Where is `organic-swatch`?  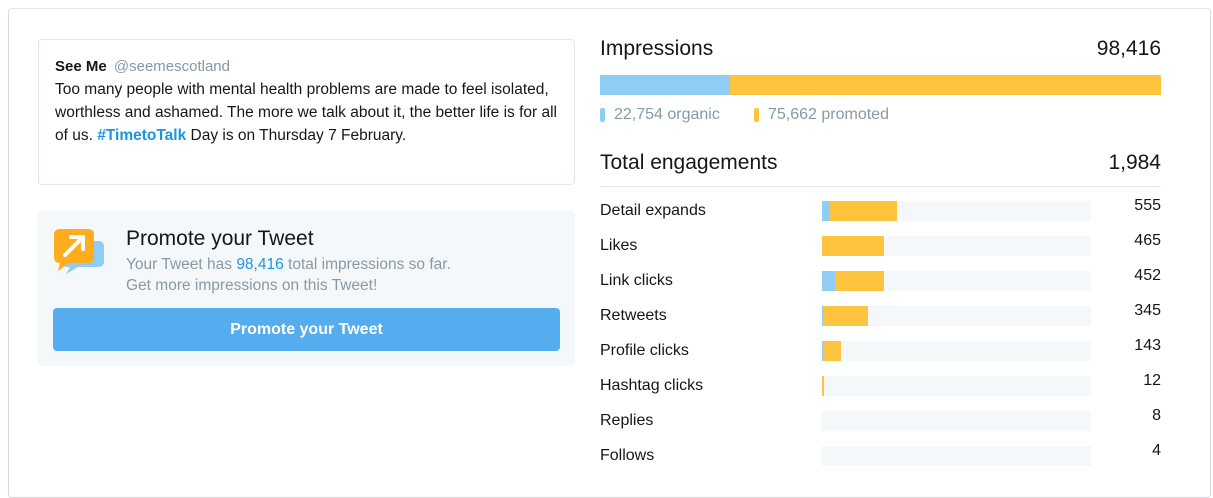
organic-swatch is located at coordinates (602, 115).